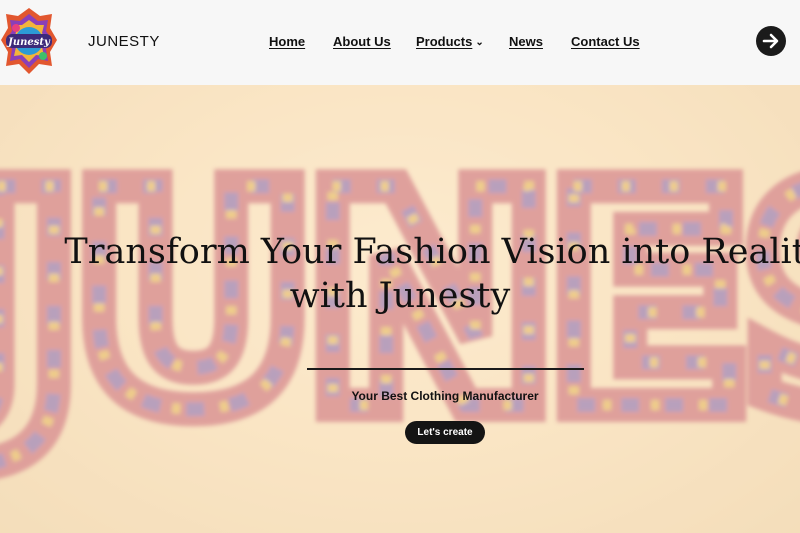  What do you see at coordinates (445, 369) in the screenshot?
I see `hero-divider` at bounding box center [445, 369].